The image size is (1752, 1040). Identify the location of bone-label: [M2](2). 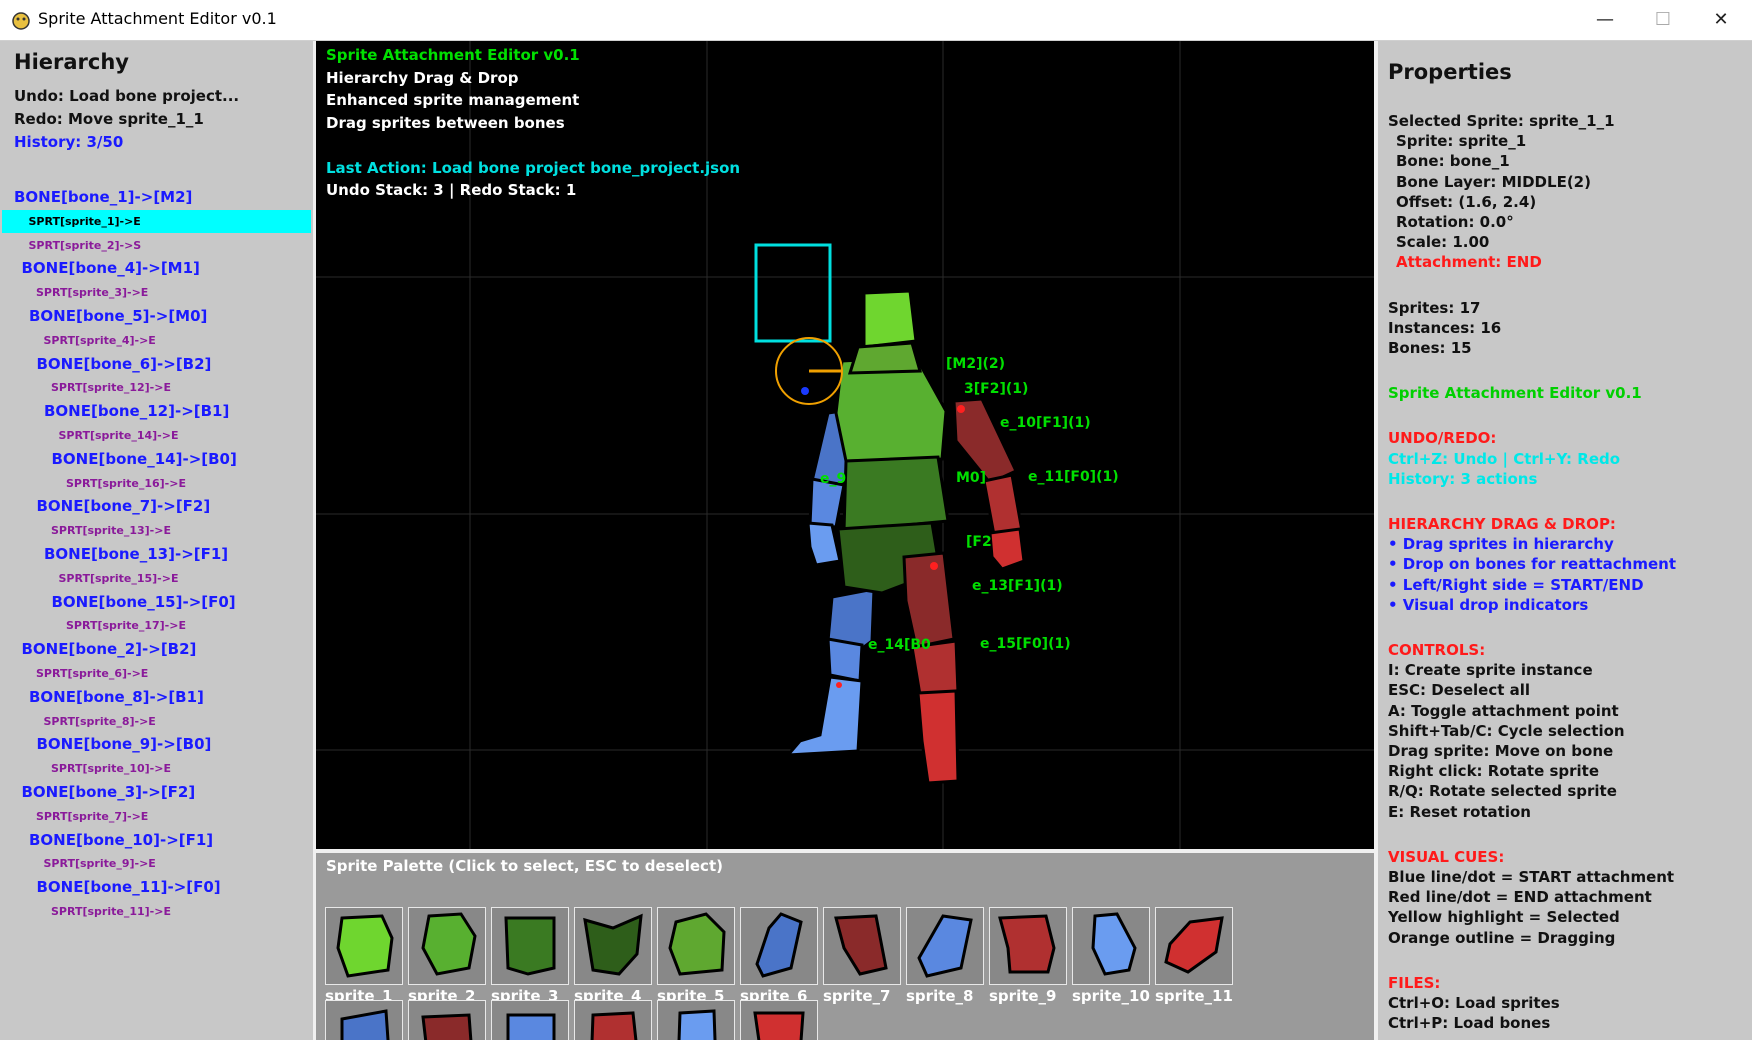
(976, 364).